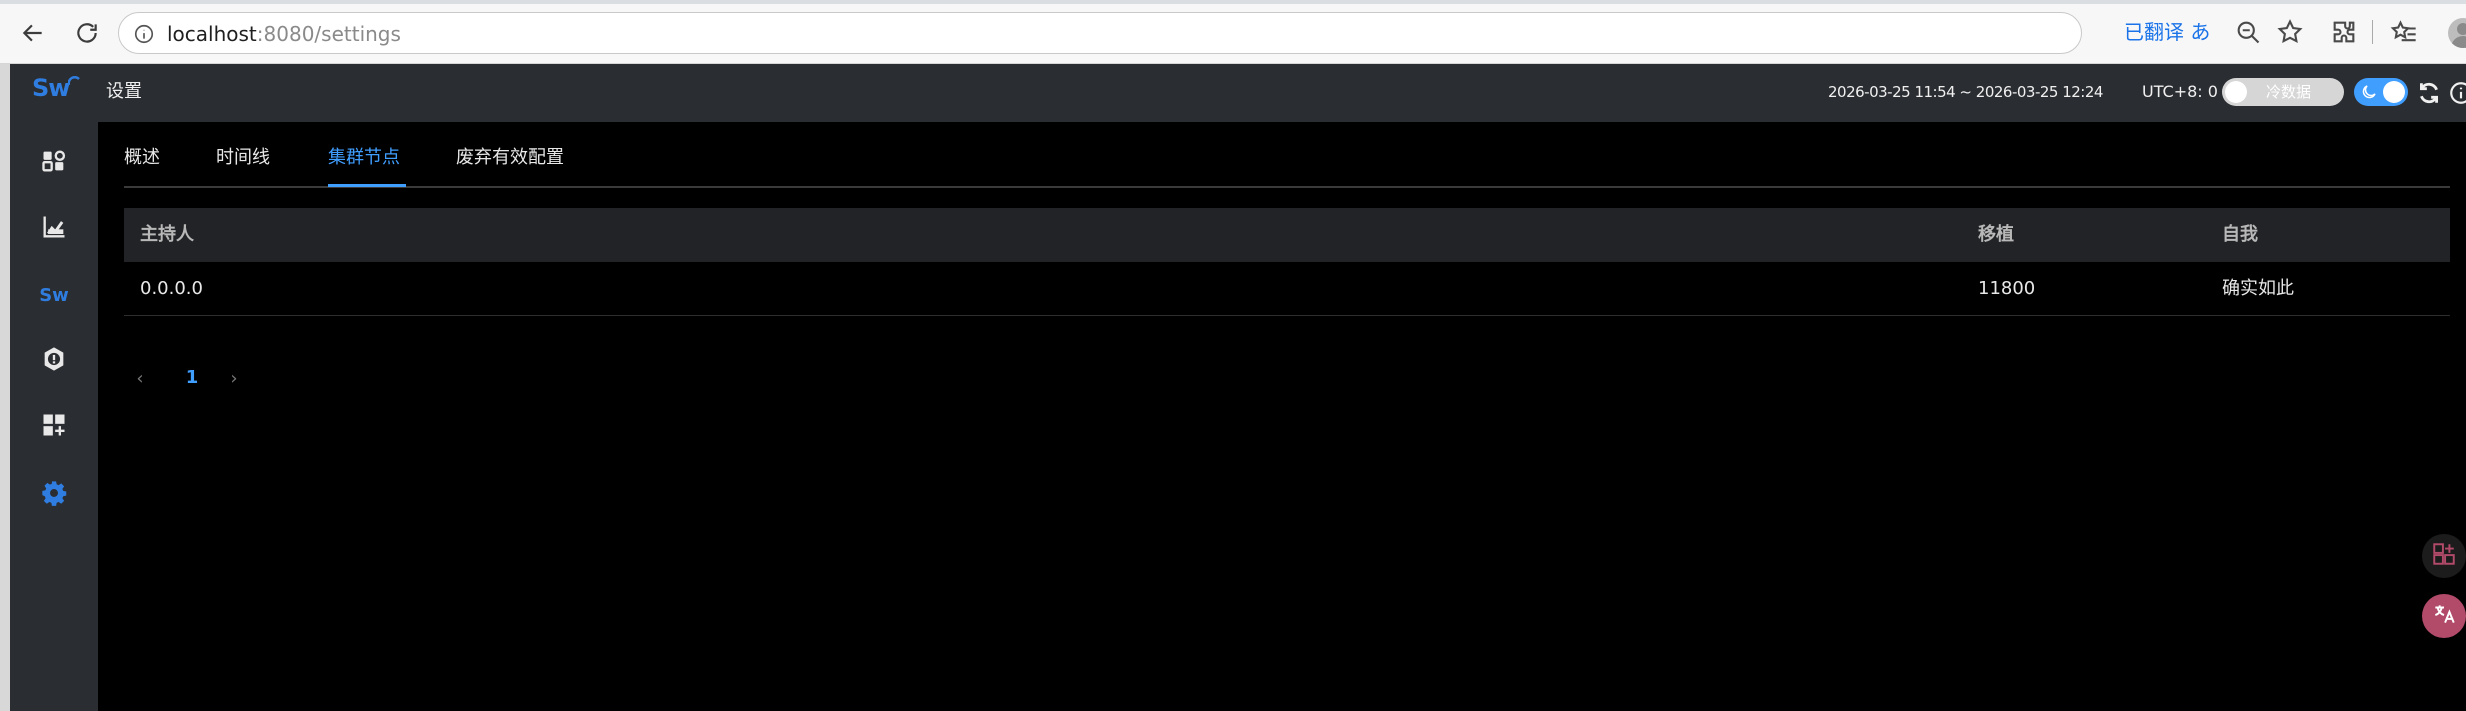 This screenshot has width=2466, height=711. Describe the element at coordinates (2172, 91) in the screenshot. I see `utc-label: UTC+8:` at that location.